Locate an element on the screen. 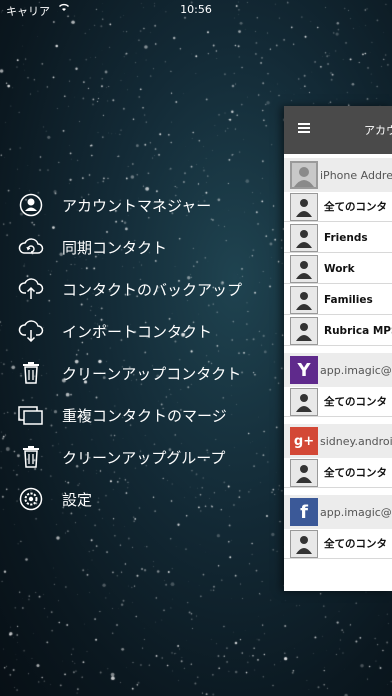  group-label: Friends is located at coordinates (346, 237).